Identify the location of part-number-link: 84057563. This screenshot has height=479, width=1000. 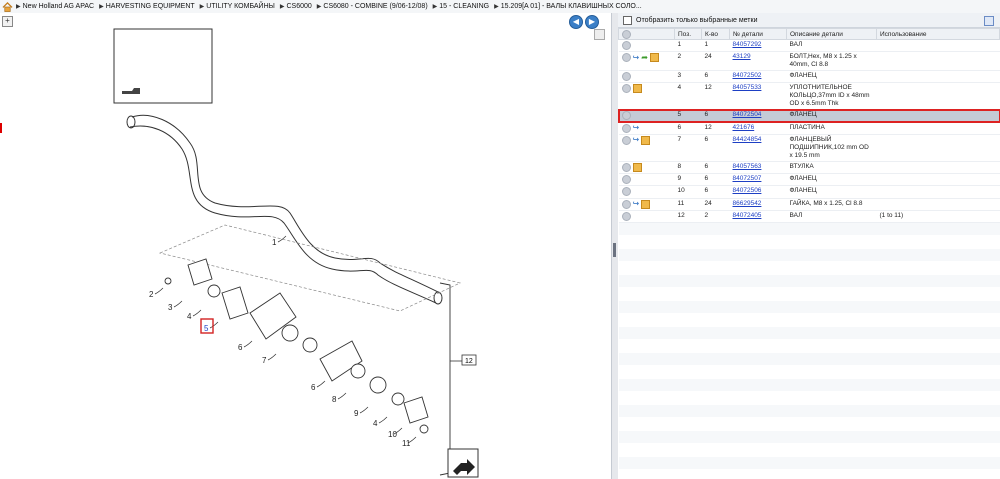
(747, 166).